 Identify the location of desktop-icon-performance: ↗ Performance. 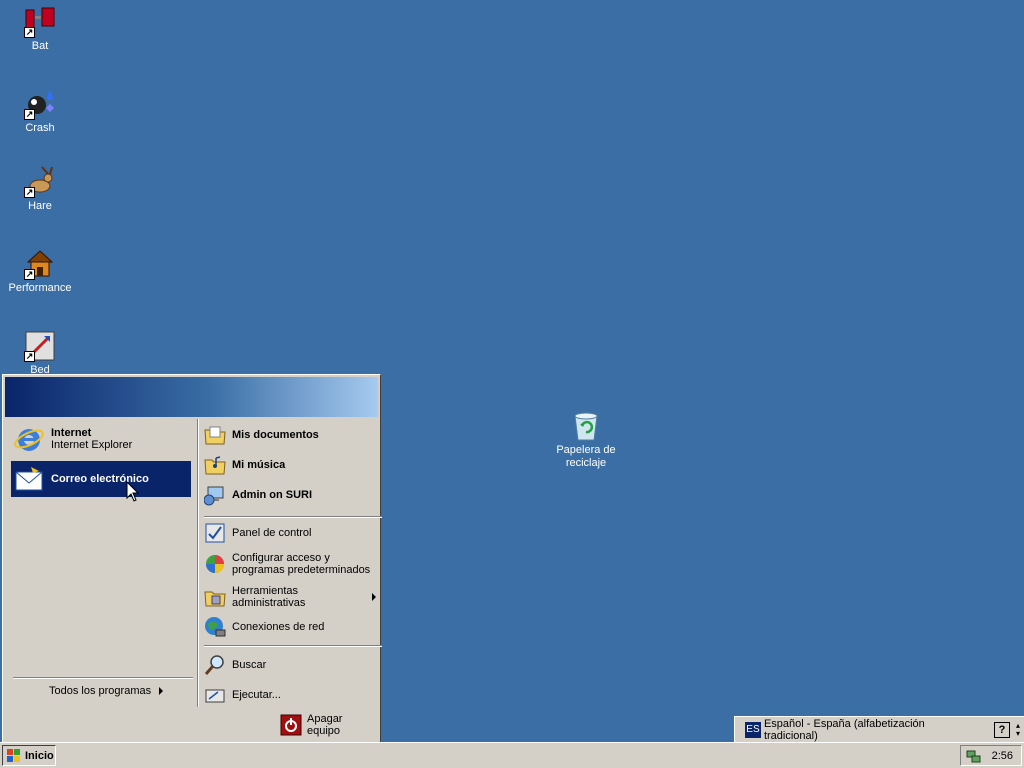
(40, 271).